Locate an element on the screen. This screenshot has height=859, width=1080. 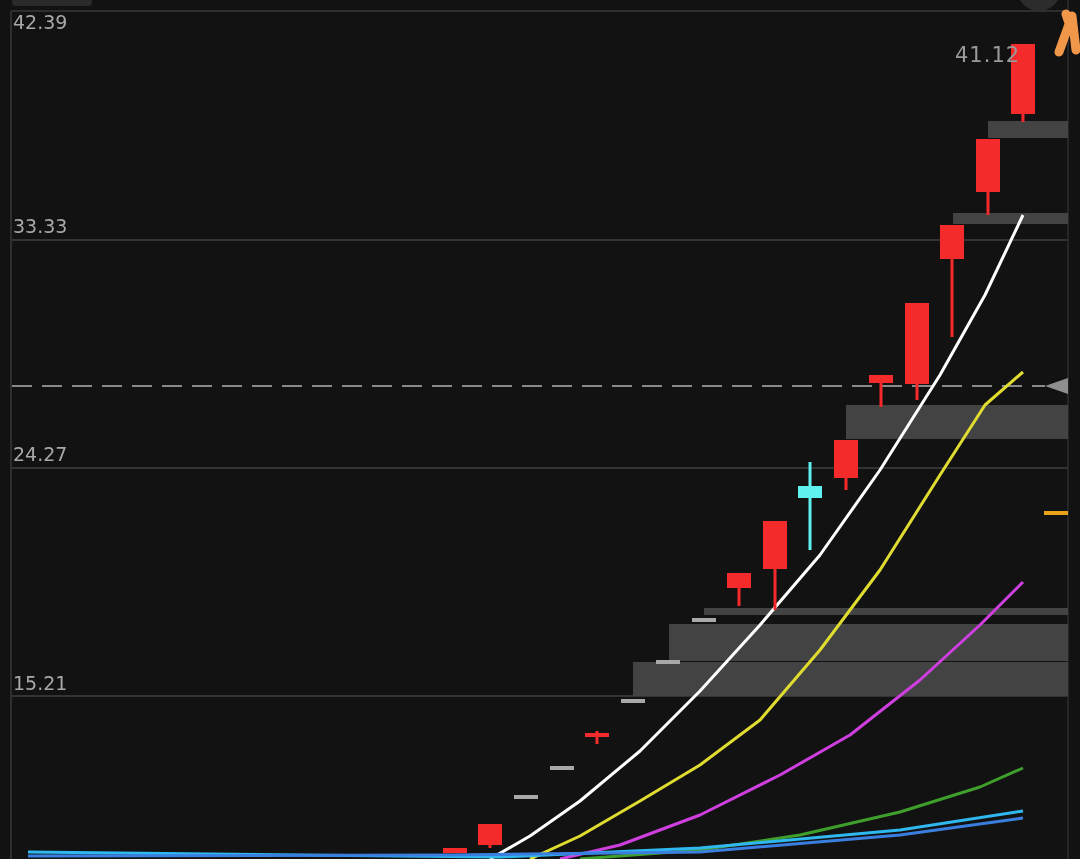
figure-icon is located at coordinates (1067, 33).